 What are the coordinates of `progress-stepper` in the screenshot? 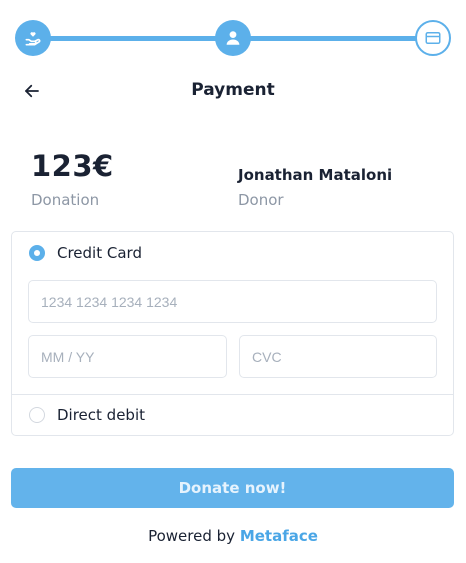 It's located at (233, 38).